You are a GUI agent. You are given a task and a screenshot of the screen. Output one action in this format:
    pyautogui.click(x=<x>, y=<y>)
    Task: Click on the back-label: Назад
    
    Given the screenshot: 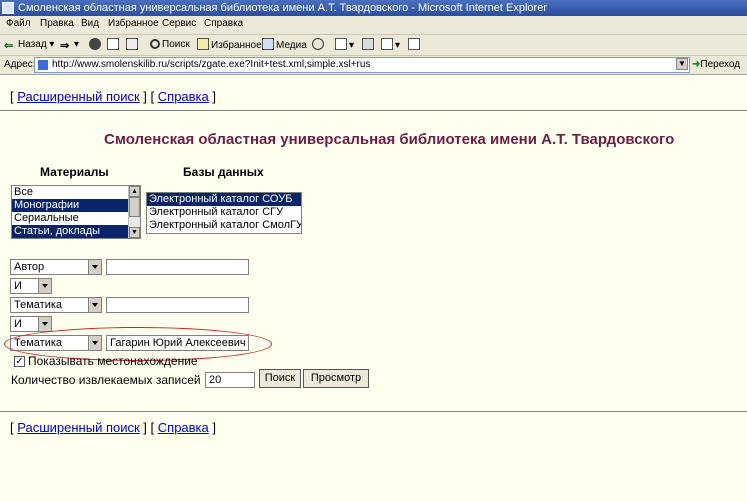 What is the action you would take?
    pyautogui.click(x=32, y=44)
    